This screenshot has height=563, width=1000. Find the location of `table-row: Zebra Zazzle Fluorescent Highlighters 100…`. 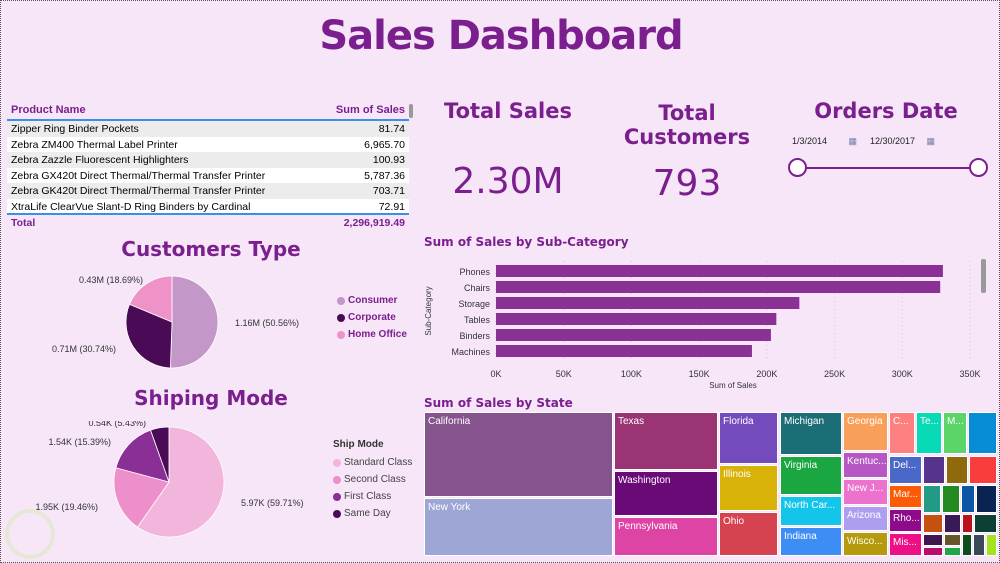

table-row: Zebra Zazzle Fluorescent Highlighters 100… is located at coordinates (208, 160).